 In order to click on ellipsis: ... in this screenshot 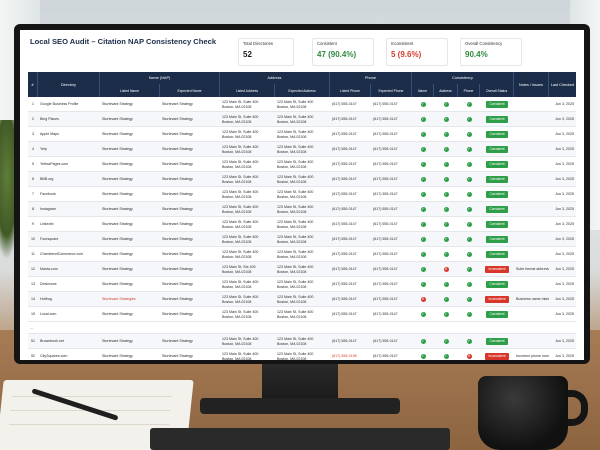, I will do `click(31, 327)`.